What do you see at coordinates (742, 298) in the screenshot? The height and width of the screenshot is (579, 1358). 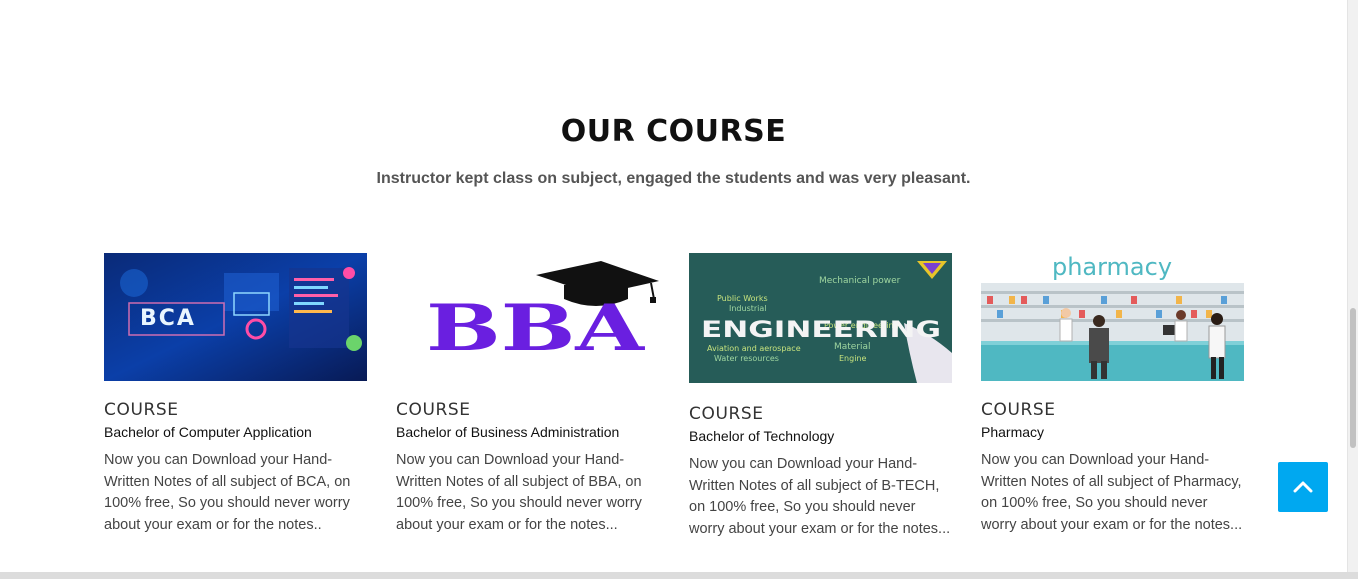 I see `svg-text: Public Works` at bounding box center [742, 298].